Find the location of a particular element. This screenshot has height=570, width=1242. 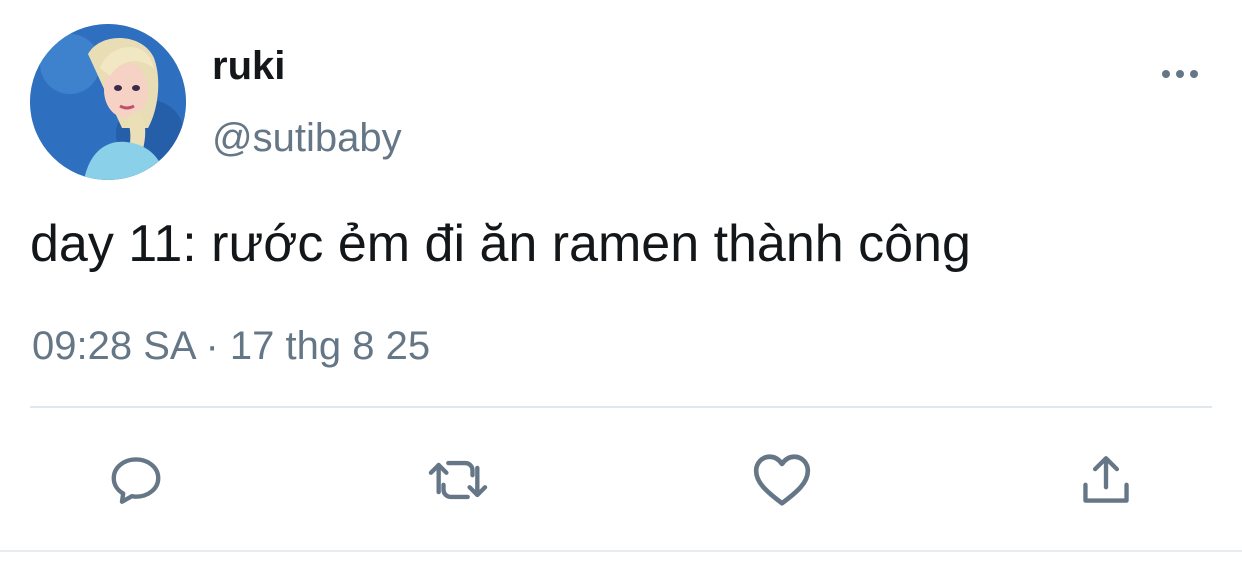

retweet-icon is located at coordinates (458, 480).